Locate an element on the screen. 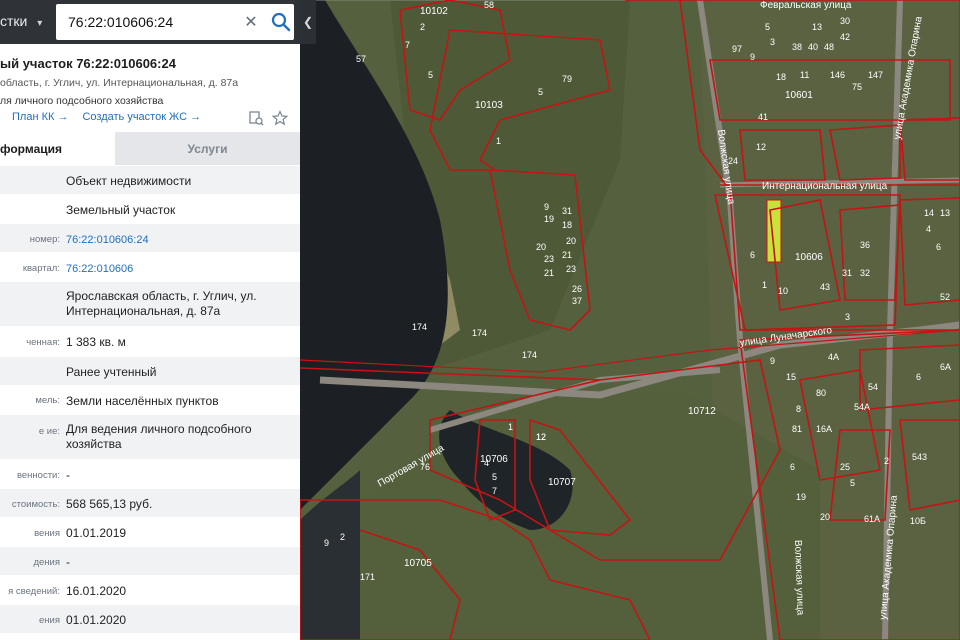 Image resolution: width=960 pixels, height=640 pixels. table-row: дения - is located at coordinates (150, 560).